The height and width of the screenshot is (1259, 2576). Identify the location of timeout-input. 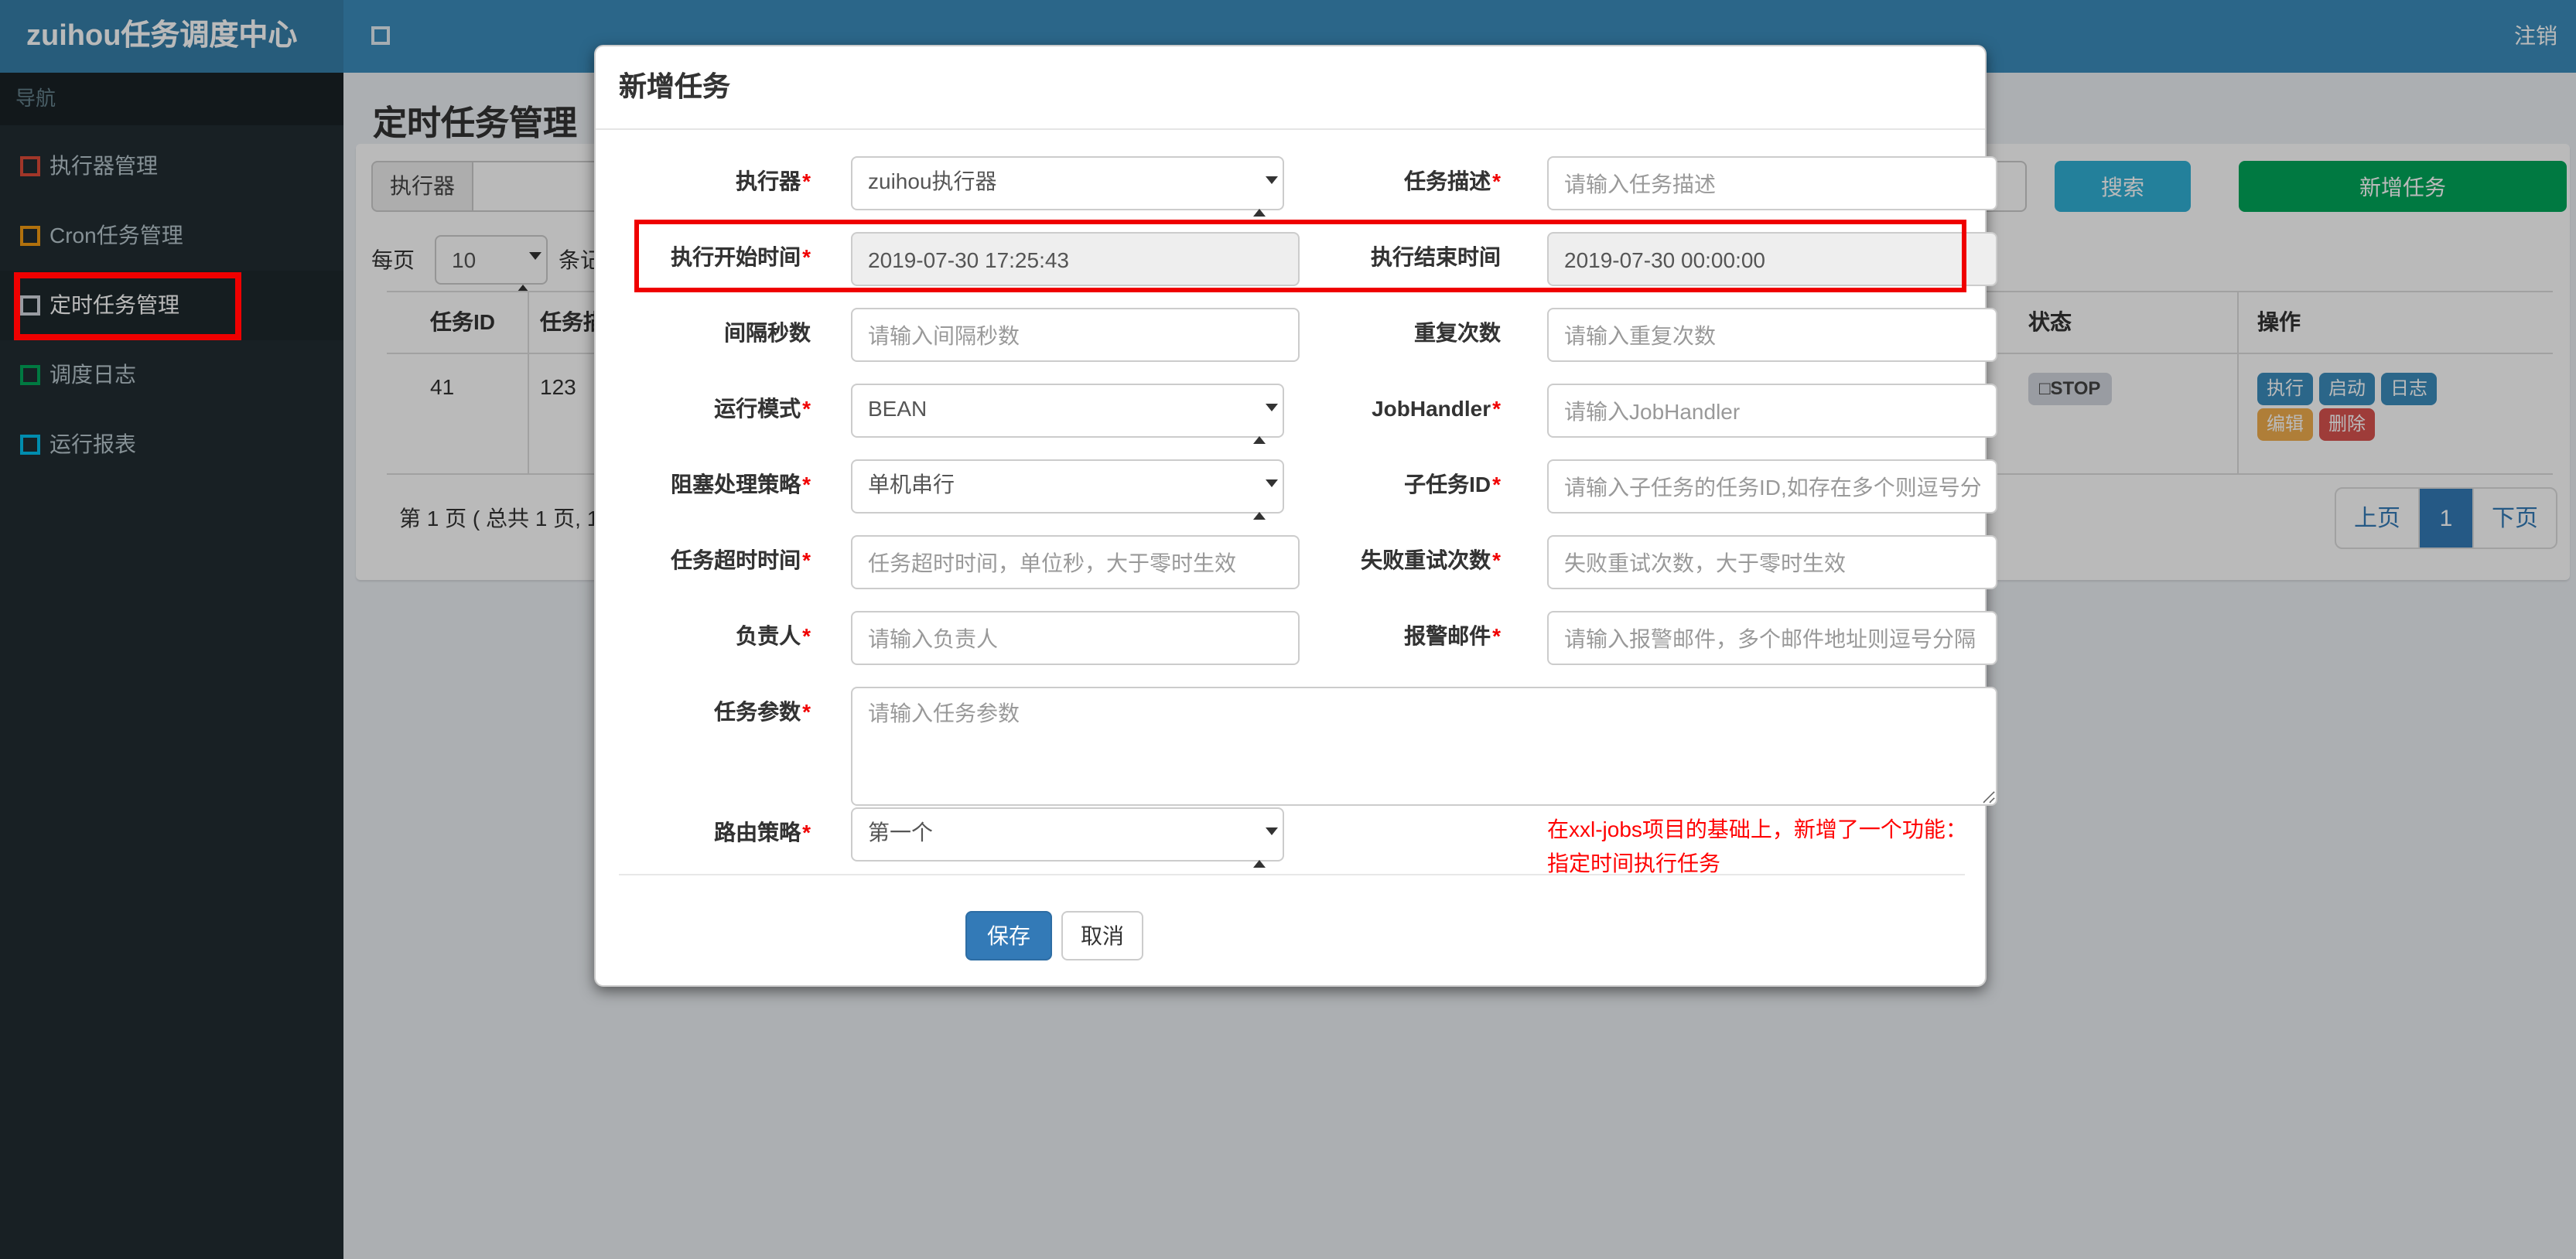
(1075, 562).